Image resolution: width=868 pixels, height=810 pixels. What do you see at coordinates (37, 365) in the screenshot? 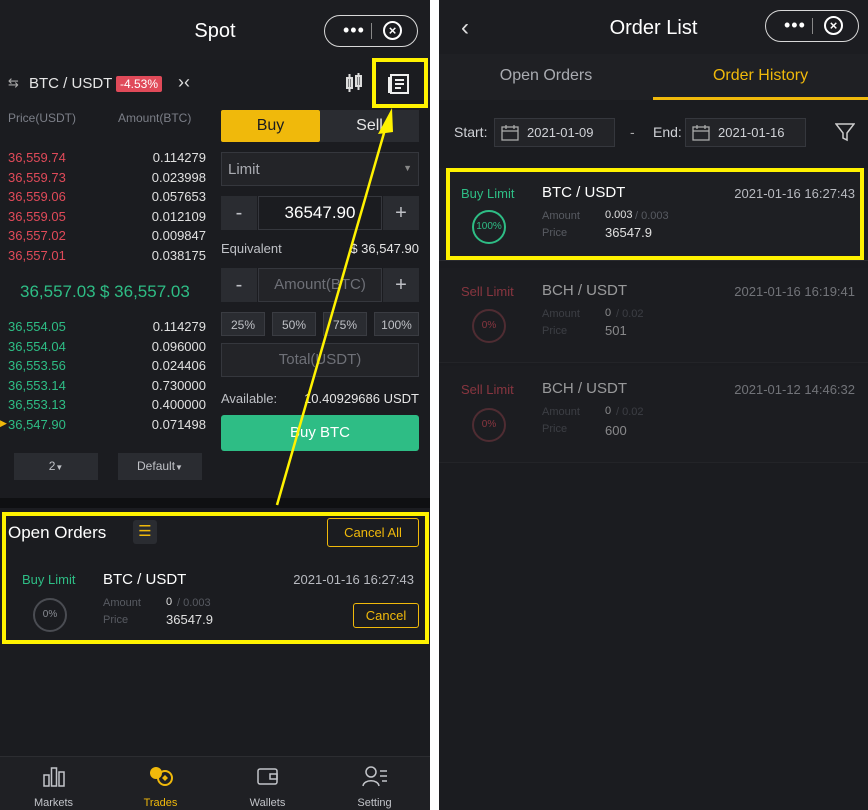
I see `bid-price: 36,553.56` at bounding box center [37, 365].